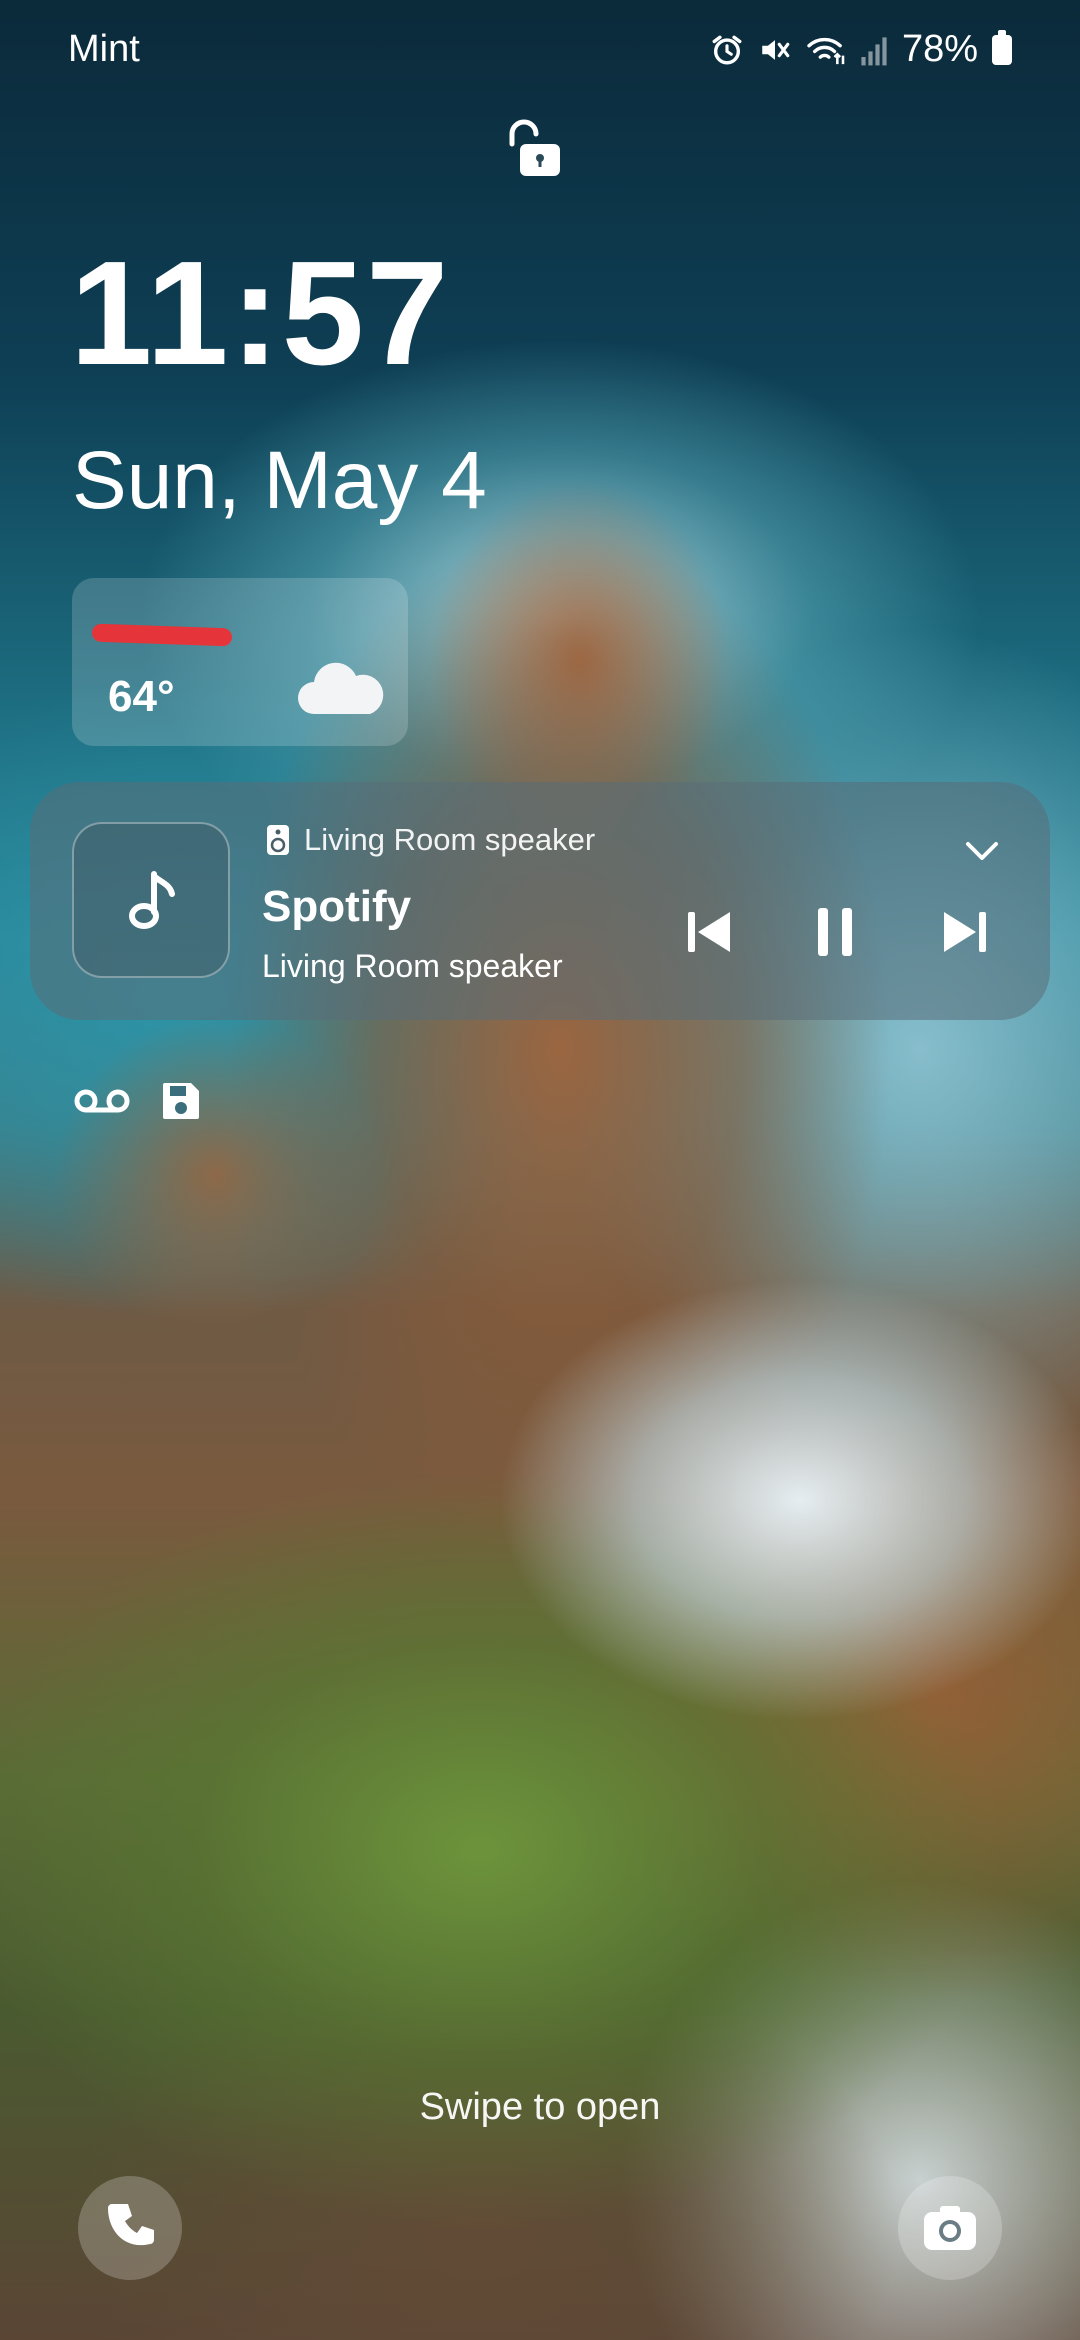 This screenshot has height=2340, width=1080. What do you see at coordinates (278, 840) in the screenshot?
I see `speaker-icon` at bounding box center [278, 840].